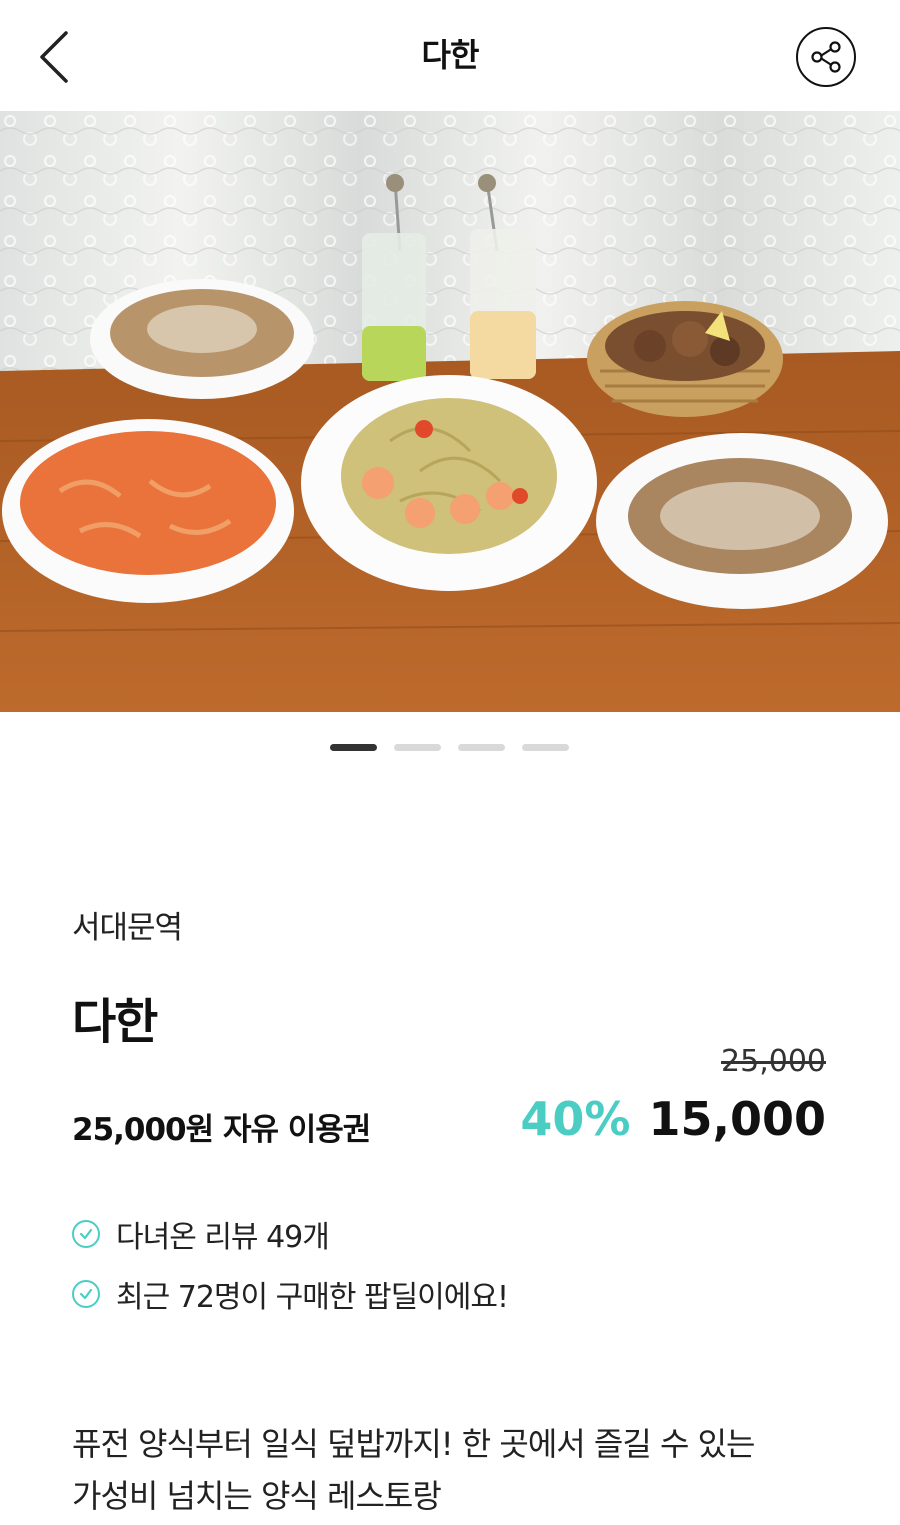  I want to click on carousel-indicator, so click(449, 747).